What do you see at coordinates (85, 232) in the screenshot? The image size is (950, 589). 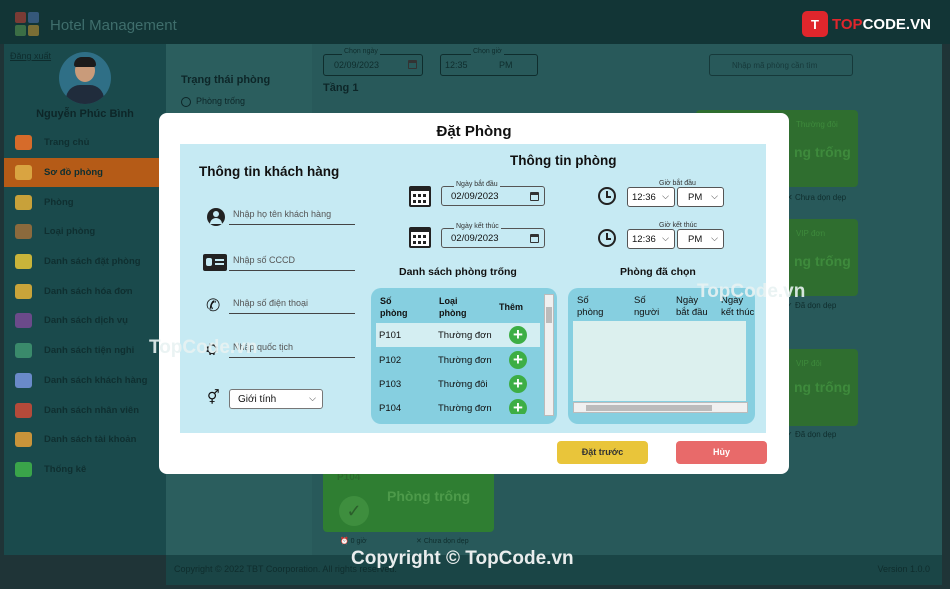 I see `sidebar-item: Loại phòng` at bounding box center [85, 232].